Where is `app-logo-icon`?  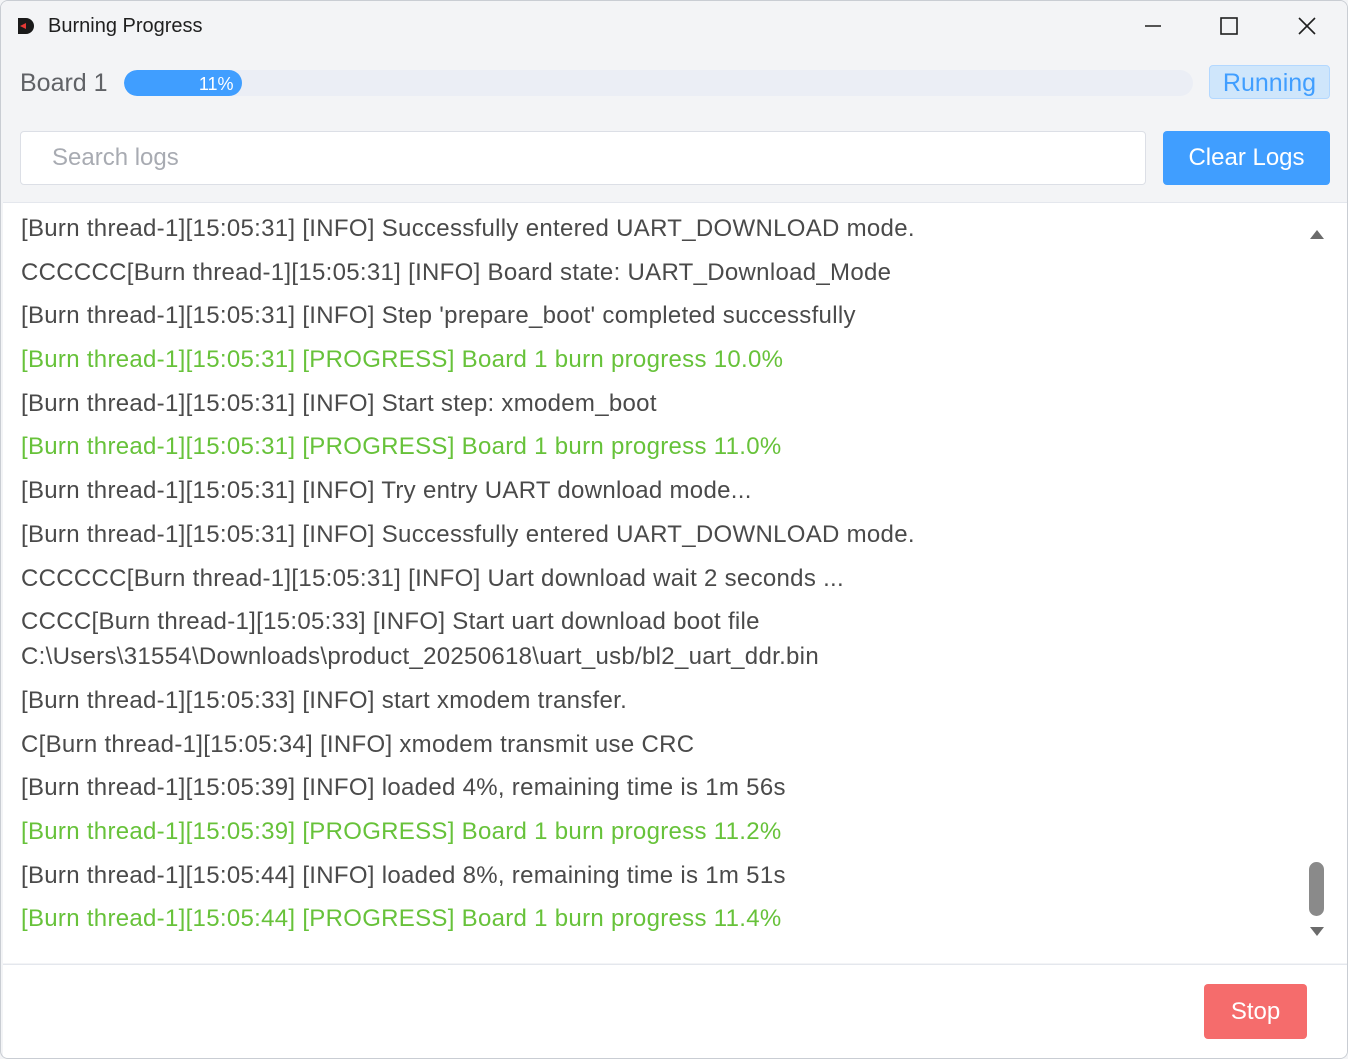 app-logo-icon is located at coordinates (26, 26).